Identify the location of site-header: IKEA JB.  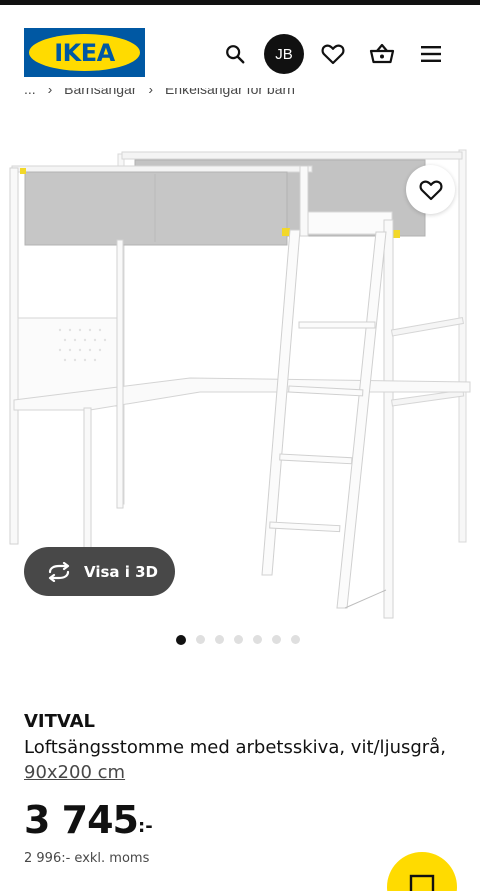
(240, 50).